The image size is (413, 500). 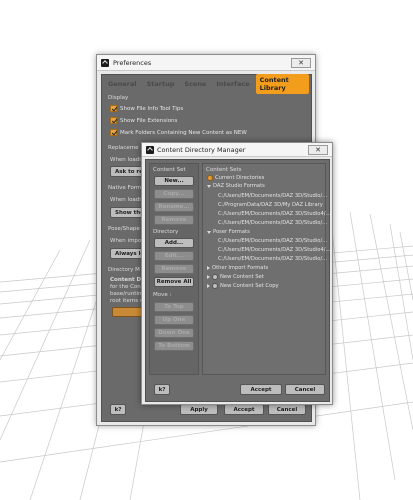 I want to click on tree-item-new-content-set-copy: New Content Set Copy, so click(x=243, y=286).